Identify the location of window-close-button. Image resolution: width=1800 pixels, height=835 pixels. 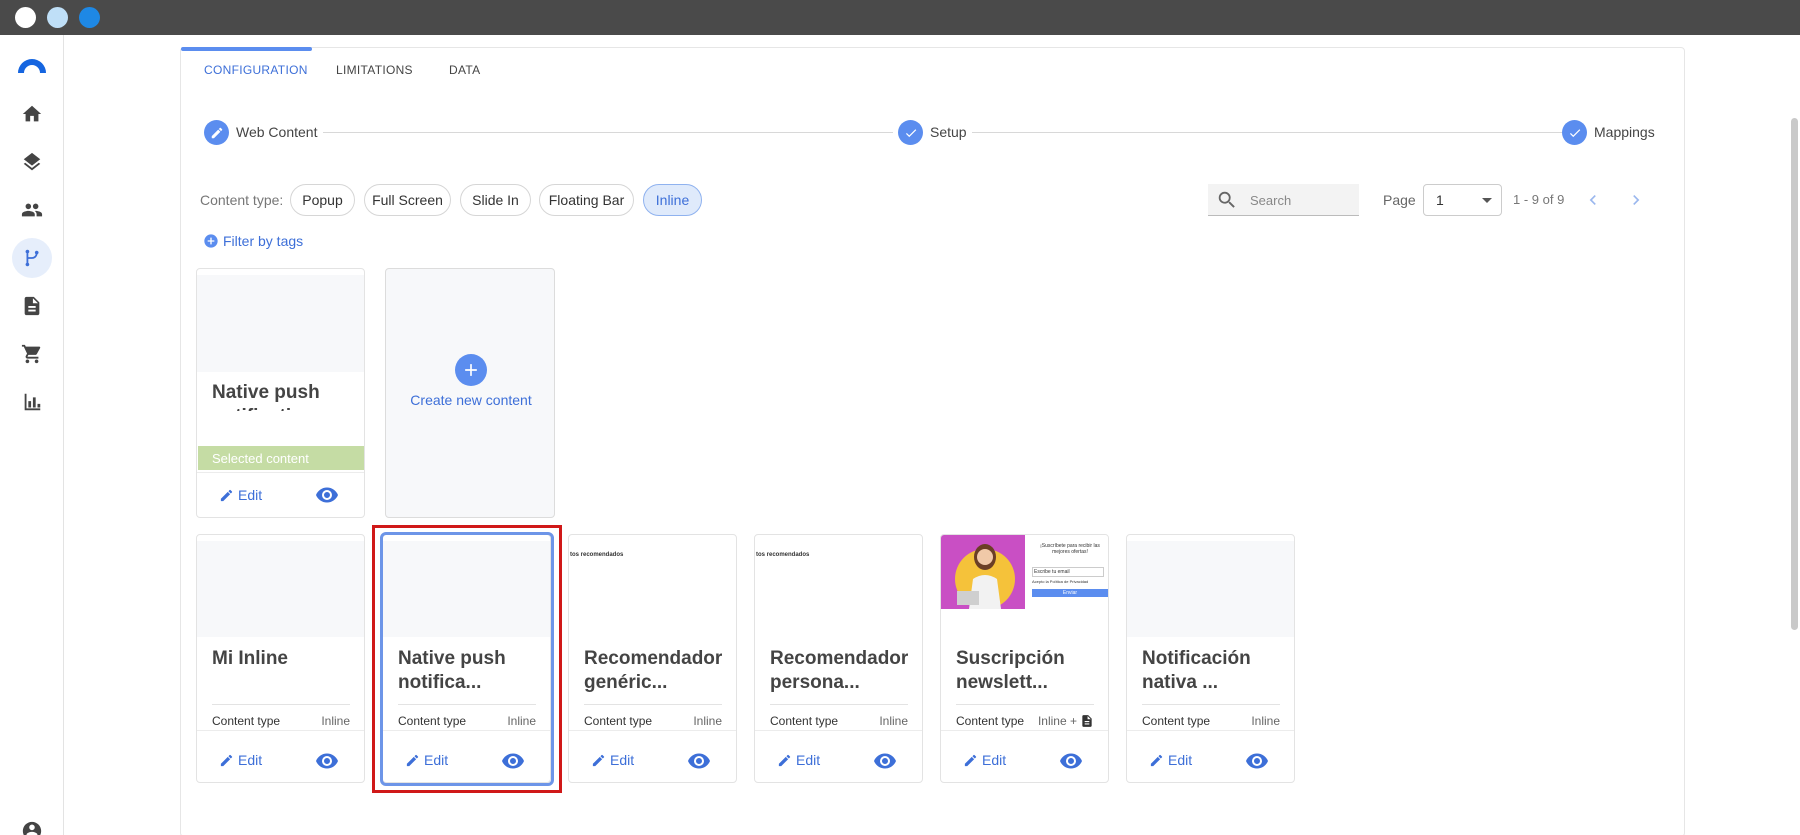
(25, 17).